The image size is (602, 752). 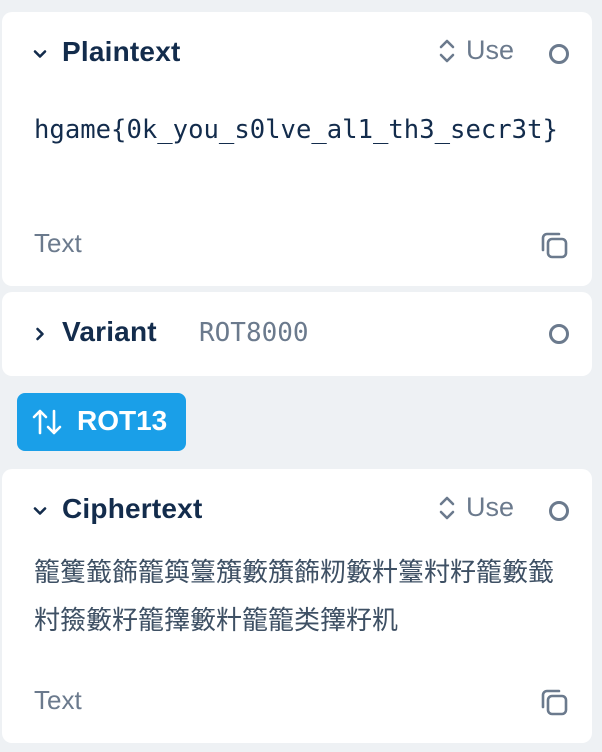 What do you see at coordinates (121, 51) in the screenshot?
I see `plaintext-title: Plaintext` at bounding box center [121, 51].